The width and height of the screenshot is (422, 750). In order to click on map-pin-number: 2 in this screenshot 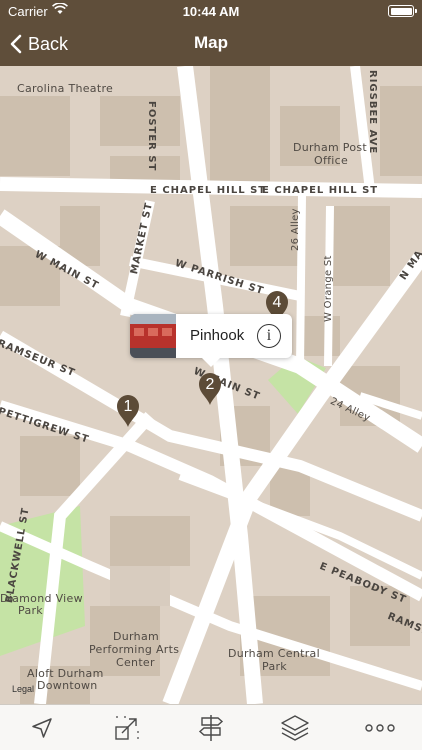, I will do `click(210, 384)`.